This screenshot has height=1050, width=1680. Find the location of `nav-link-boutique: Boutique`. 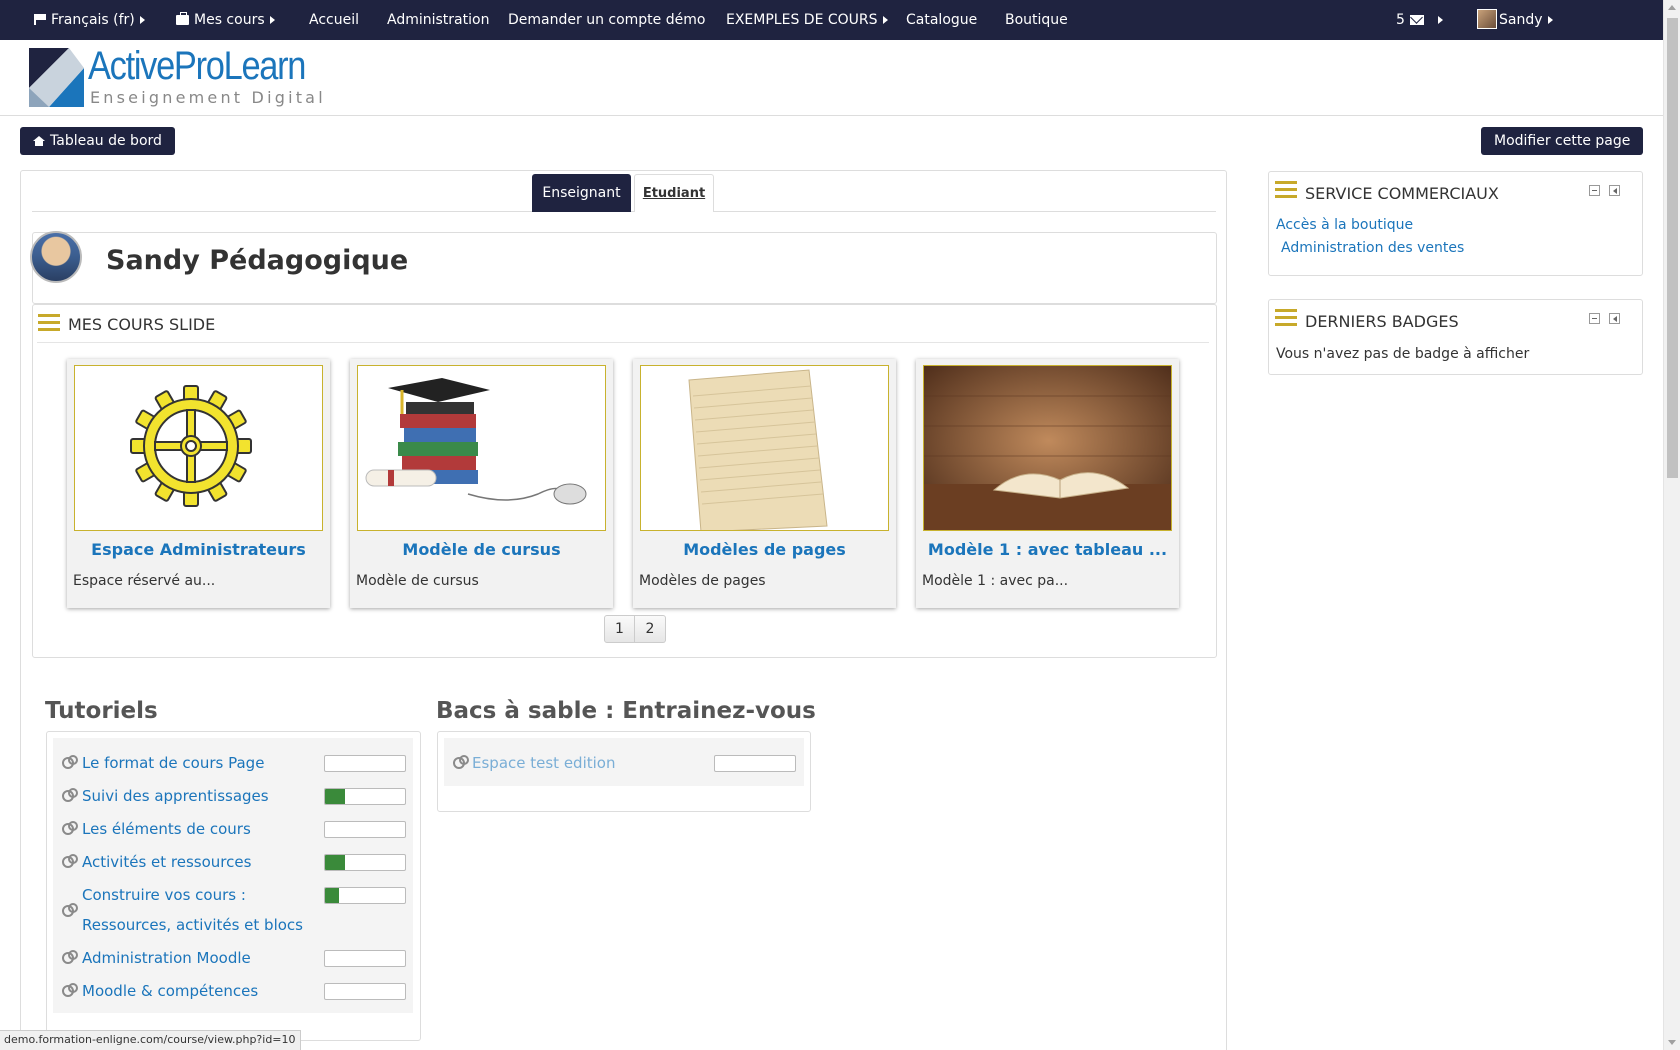

nav-link-boutique: Boutique is located at coordinates (1036, 20).